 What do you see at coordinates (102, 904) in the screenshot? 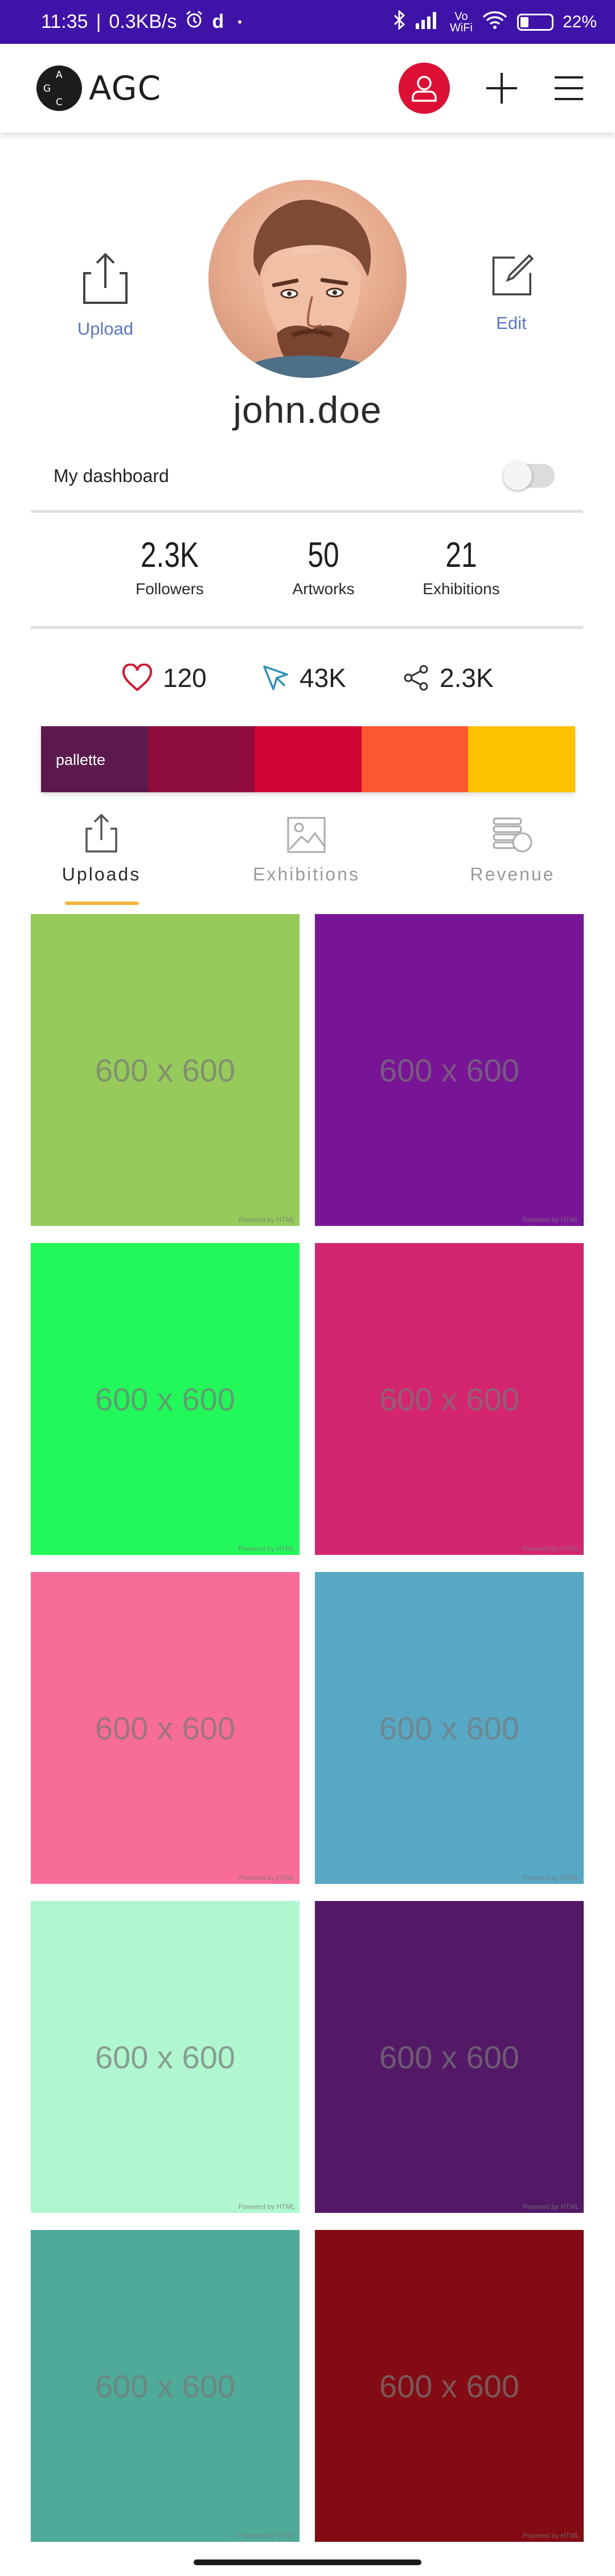
I see `active-tab-indicator` at bounding box center [102, 904].